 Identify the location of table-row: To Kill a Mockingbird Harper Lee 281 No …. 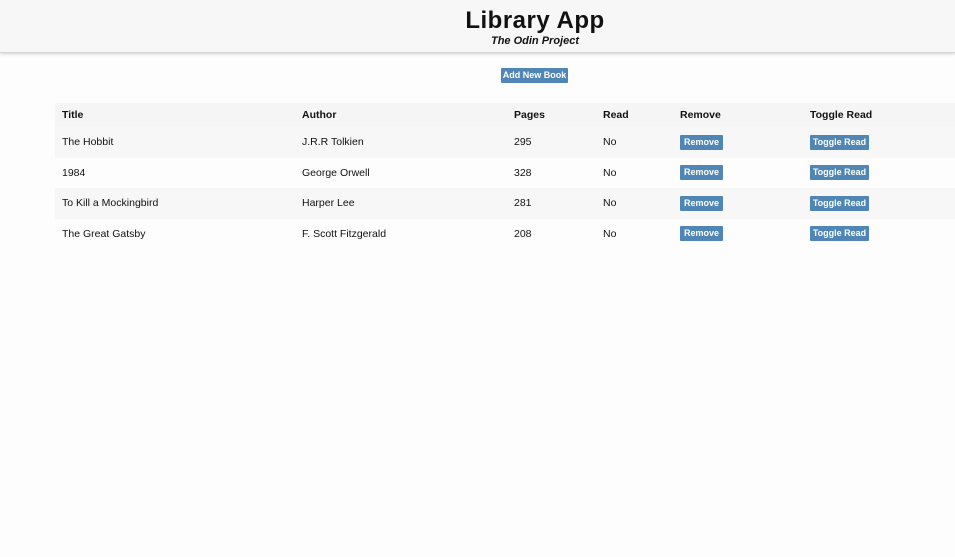
(505, 203).